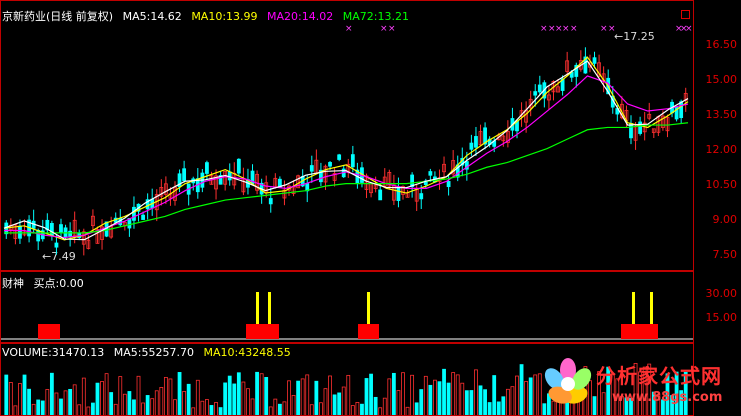 Image resolution: width=741 pixels, height=416 pixels. I want to click on price-tick: 15.00, so click(721, 79).